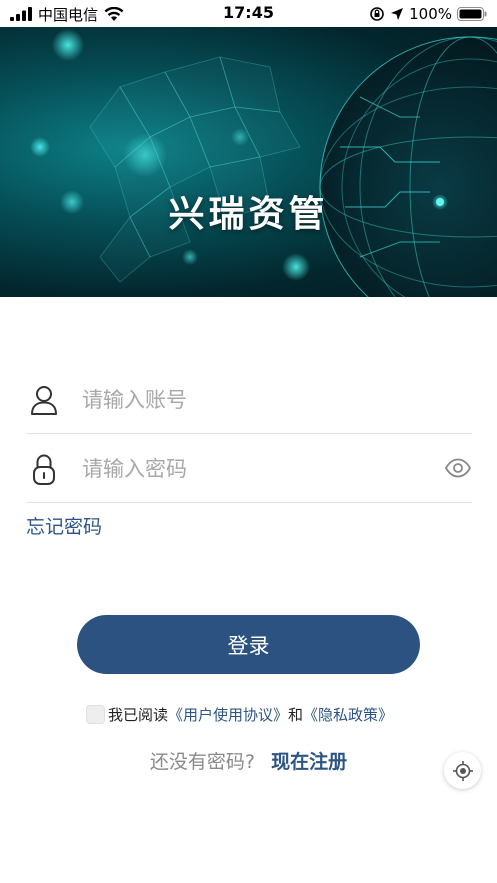 The height and width of the screenshot is (883, 497). What do you see at coordinates (44, 400) in the screenshot?
I see `user-icon` at bounding box center [44, 400].